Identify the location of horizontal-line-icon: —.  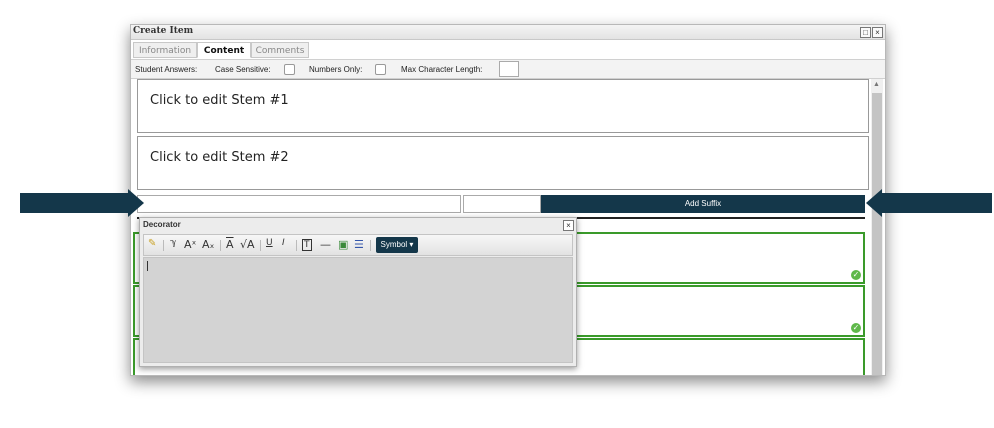
(325, 244).